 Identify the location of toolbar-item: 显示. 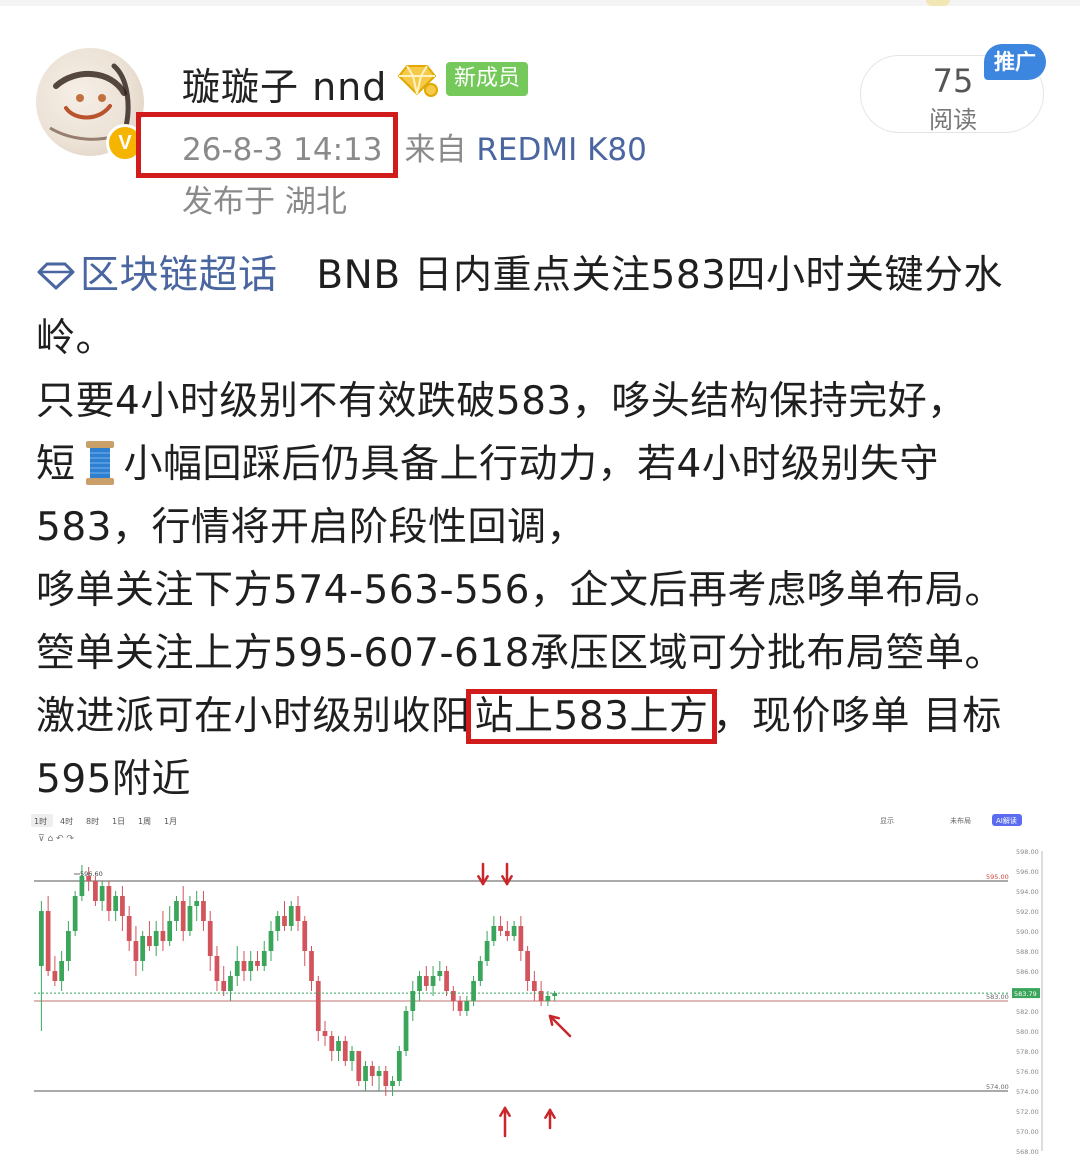
(887, 821).